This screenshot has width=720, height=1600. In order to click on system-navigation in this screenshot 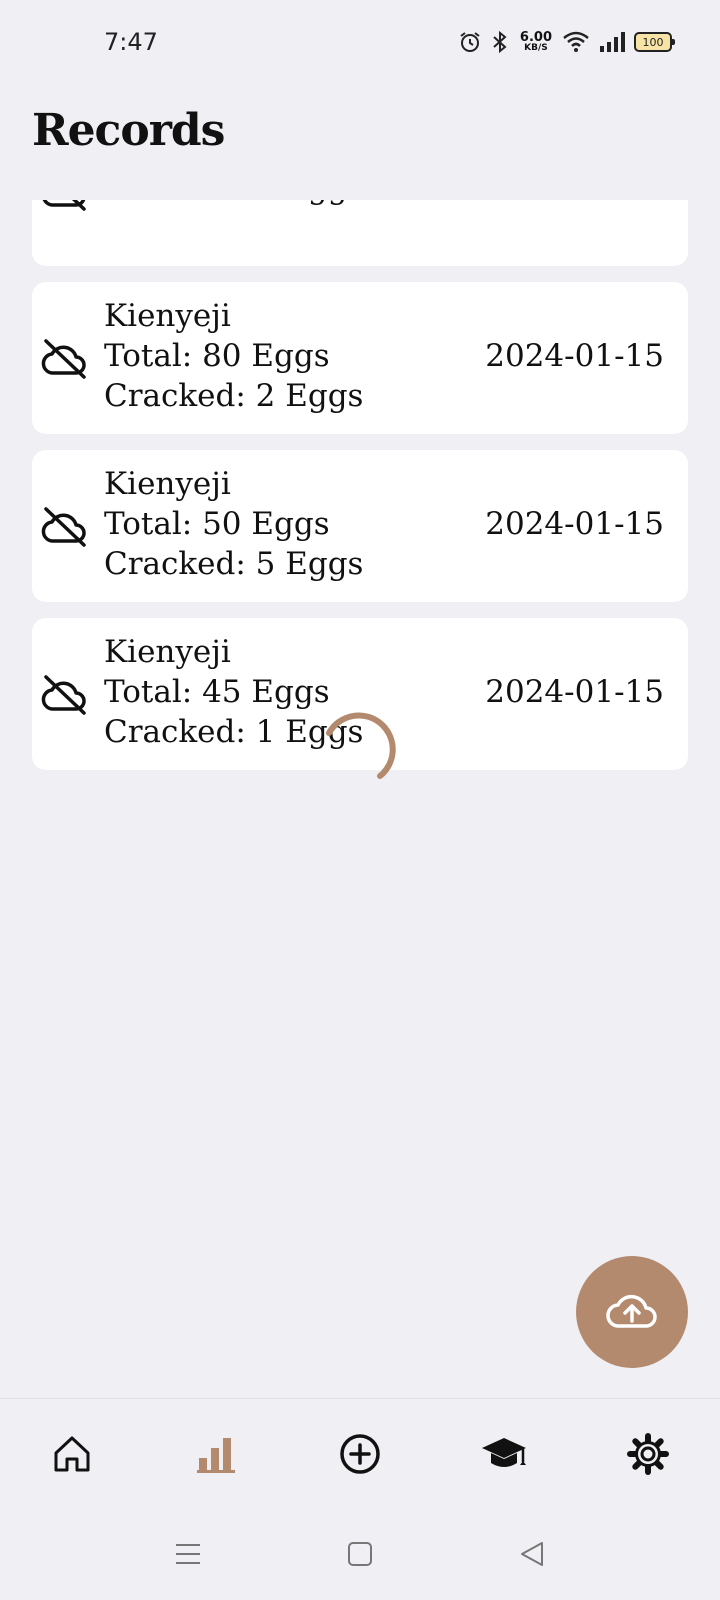, I will do `click(360, 1555)`.